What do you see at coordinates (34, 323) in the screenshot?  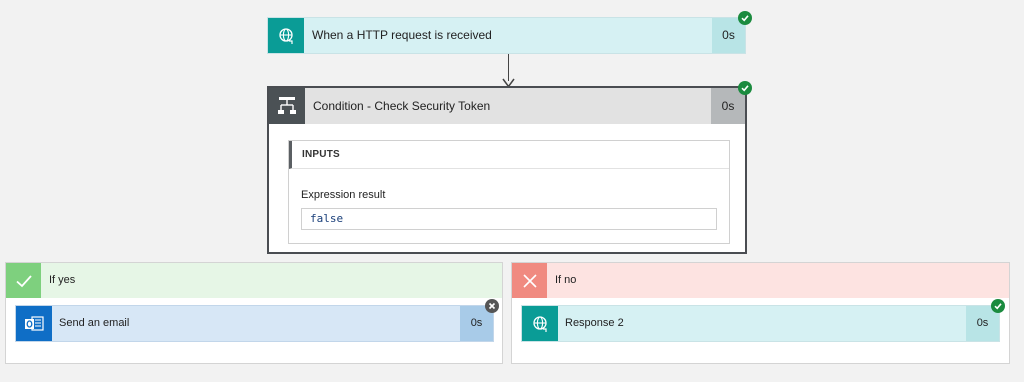 I see `outlook-icon` at bounding box center [34, 323].